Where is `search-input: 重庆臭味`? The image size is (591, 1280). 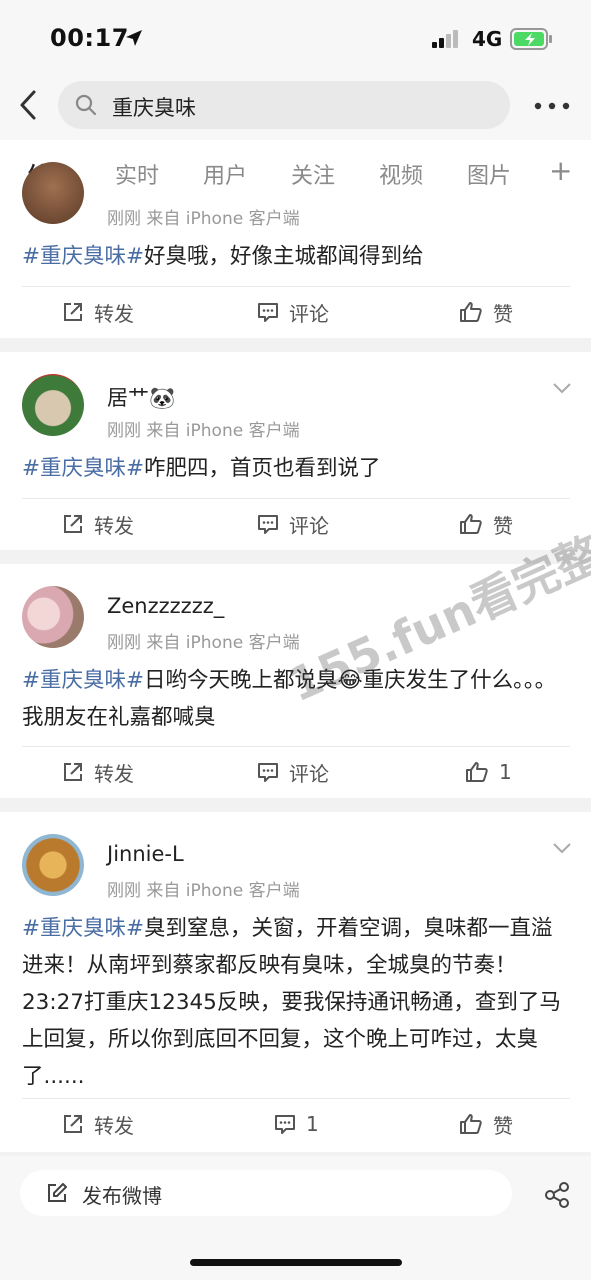 search-input: 重庆臭味 is located at coordinates (154, 107).